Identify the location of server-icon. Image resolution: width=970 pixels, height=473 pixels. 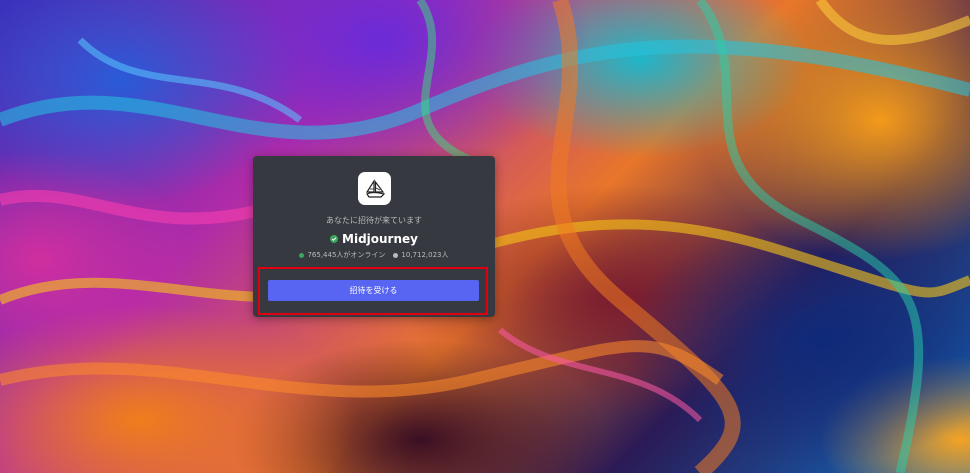
(374, 188).